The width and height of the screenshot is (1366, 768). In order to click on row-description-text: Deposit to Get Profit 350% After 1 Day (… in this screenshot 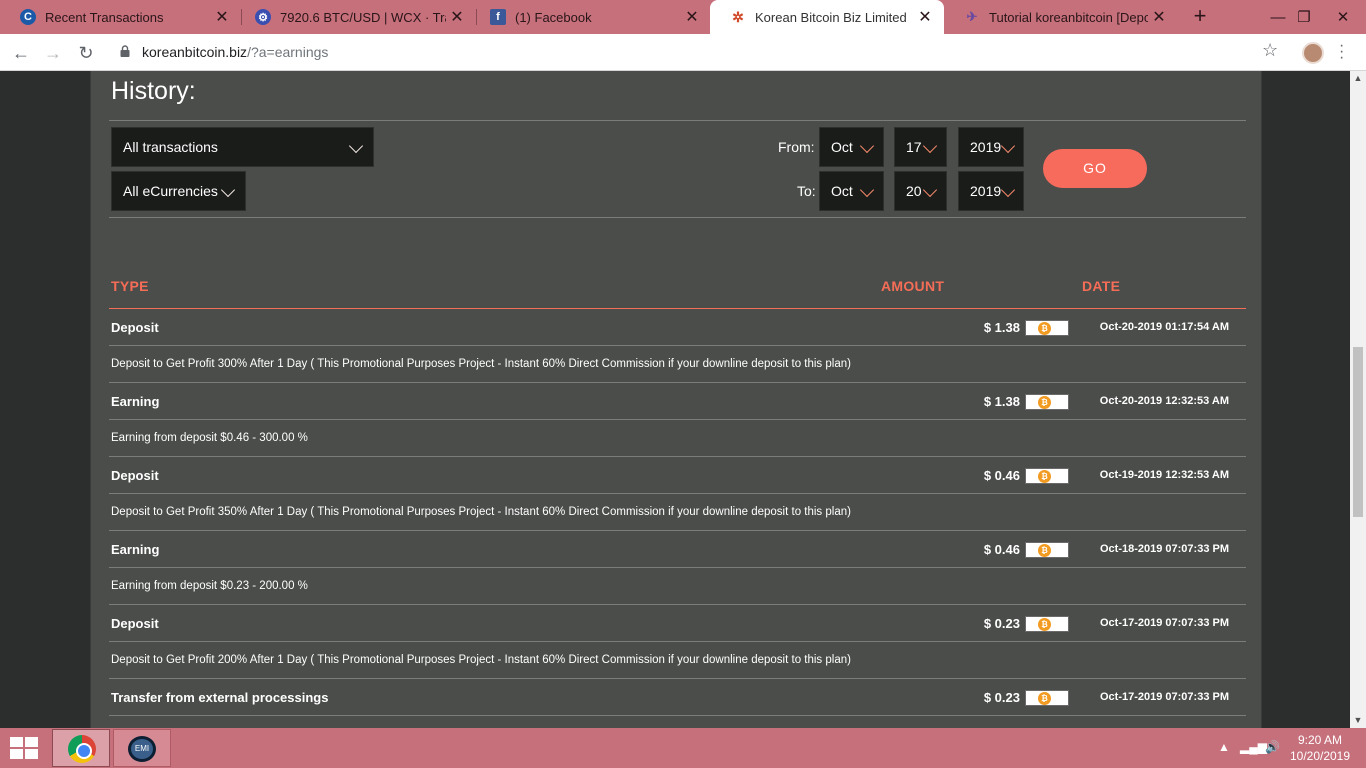, I will do `click(481, 512)`.